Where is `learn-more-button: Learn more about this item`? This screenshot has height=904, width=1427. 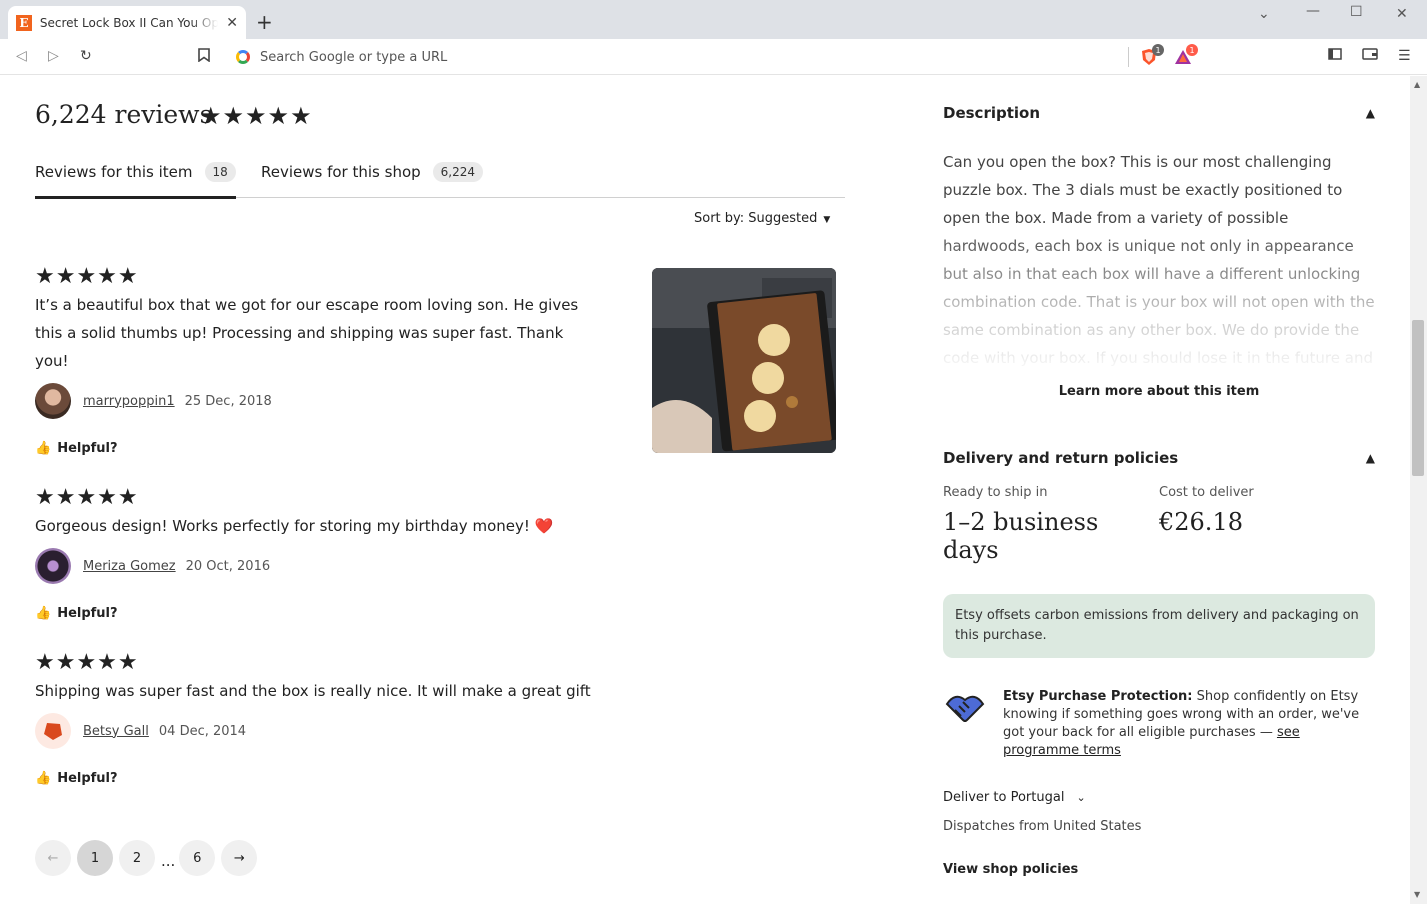
learn-more-button: Learn more about this item is located at coordinates (1159, 391).